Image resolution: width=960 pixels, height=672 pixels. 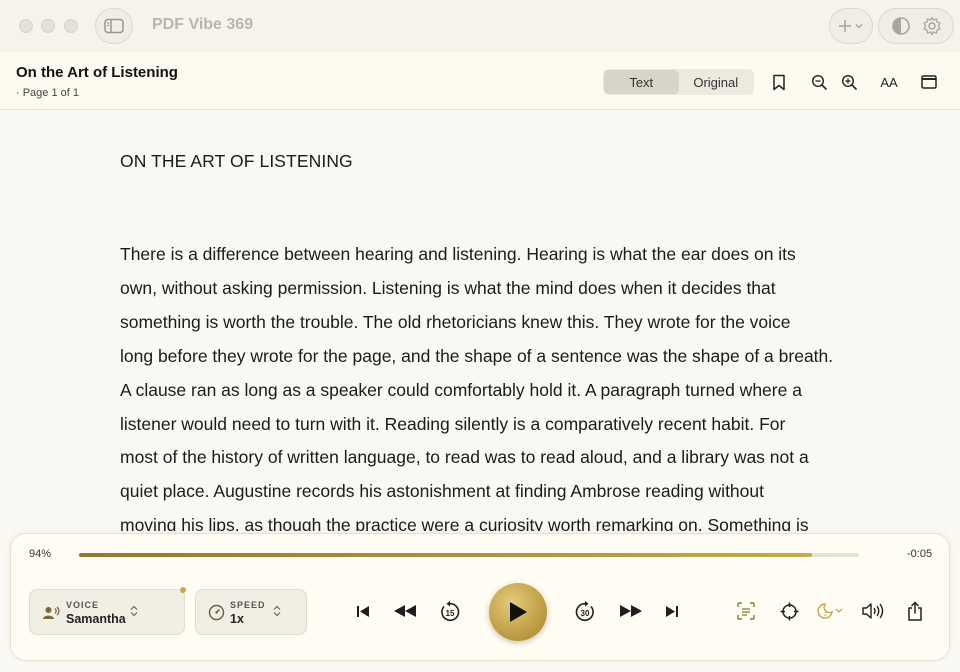 What do you see at coordinates (915, 611) in the screenshot?
I see `share-icon` at bounding box center [915, 611].